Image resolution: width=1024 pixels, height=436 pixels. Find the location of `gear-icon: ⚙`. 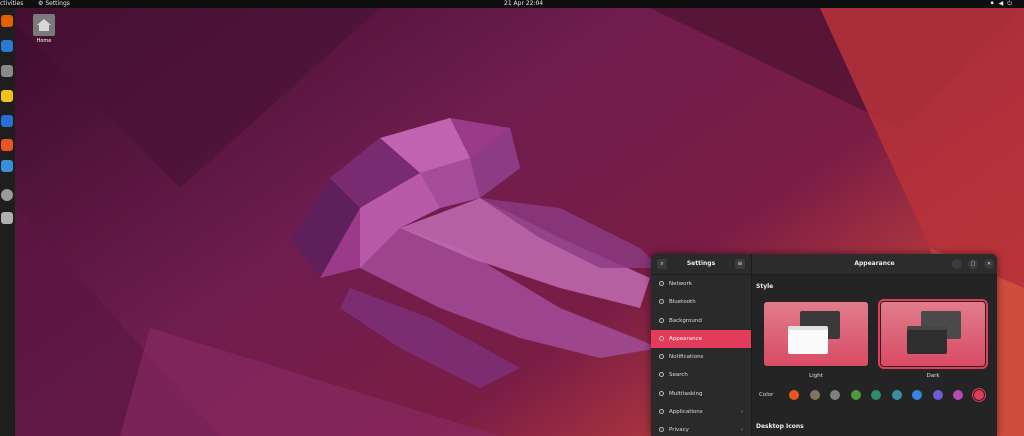

gear-icon: ⚙ is located at coordinates (41, 3).